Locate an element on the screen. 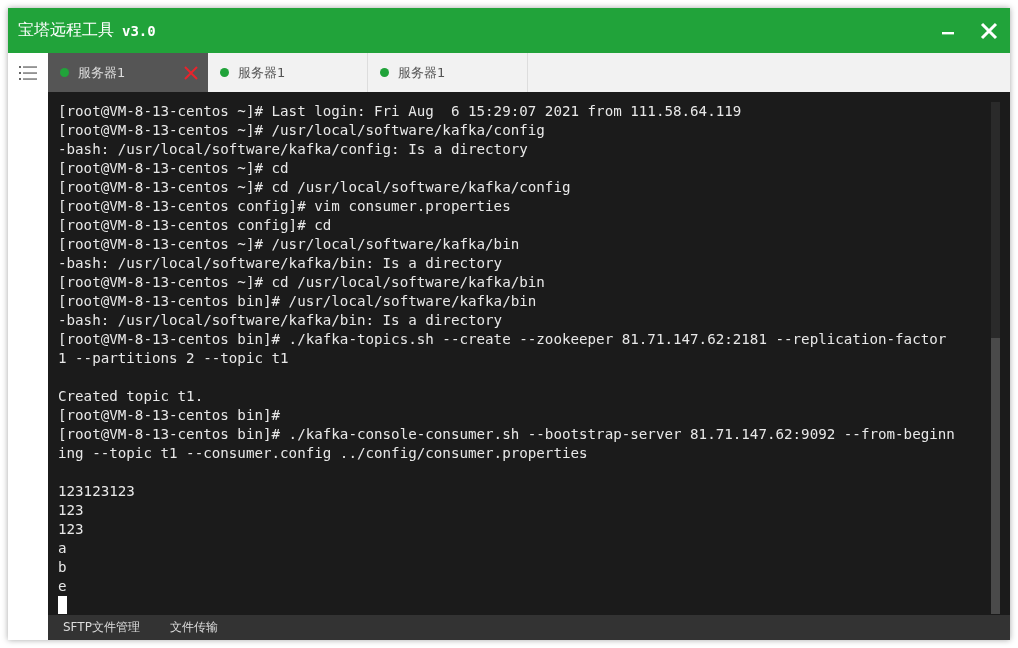  terminal-line: [root@VM-8-13-centos ~]# cd /usr/local/software/kafka/config is located at coordinates (315, 187).